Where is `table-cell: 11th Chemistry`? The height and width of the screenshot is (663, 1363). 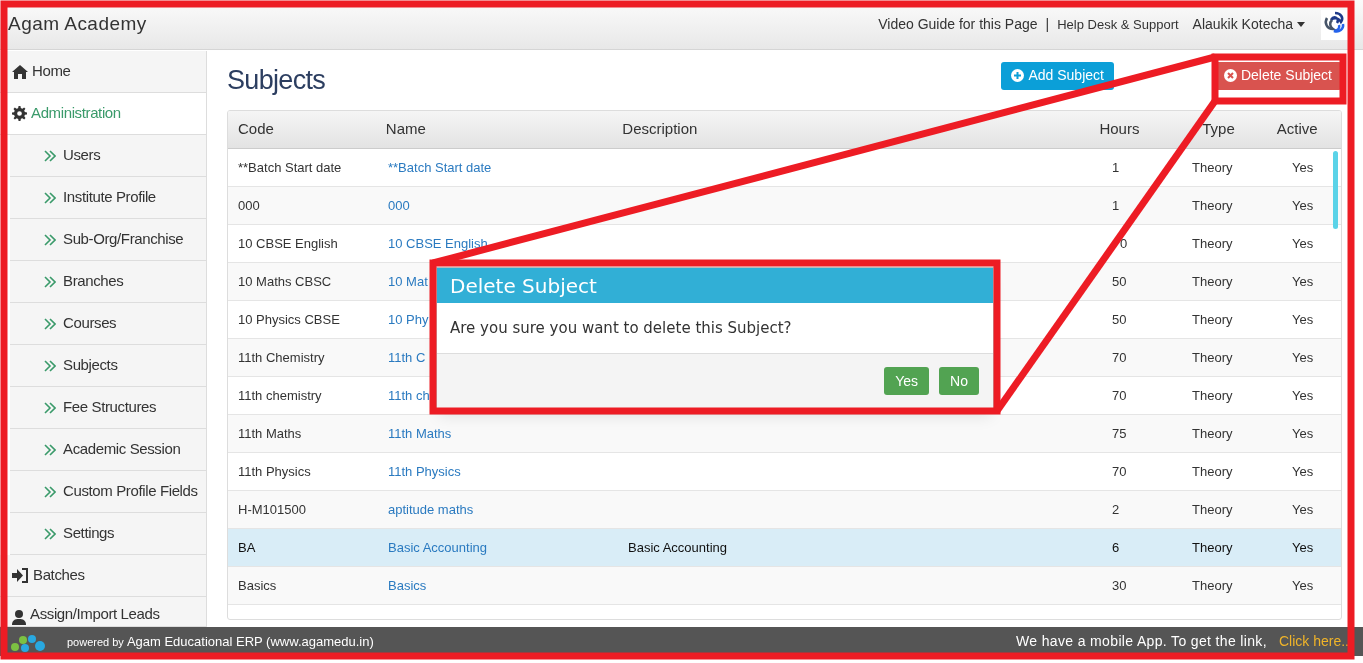
table-cell: 11th Chemistry is located at coordinates (281, 357).